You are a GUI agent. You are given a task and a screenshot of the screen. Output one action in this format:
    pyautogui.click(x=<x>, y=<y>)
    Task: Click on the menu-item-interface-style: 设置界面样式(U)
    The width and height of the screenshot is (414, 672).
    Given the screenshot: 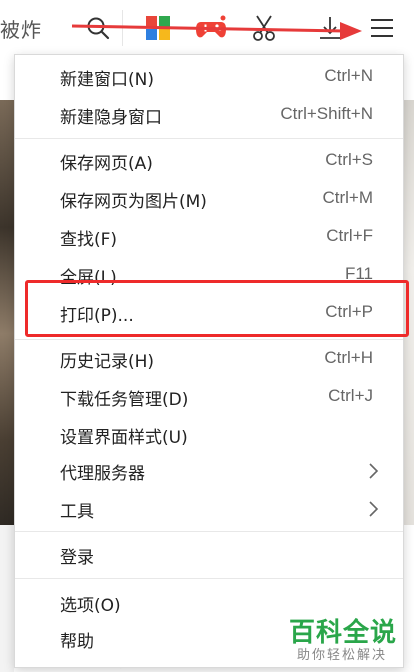 What is the action you would take?
    pyautogui.click(x=209, y=435)
    